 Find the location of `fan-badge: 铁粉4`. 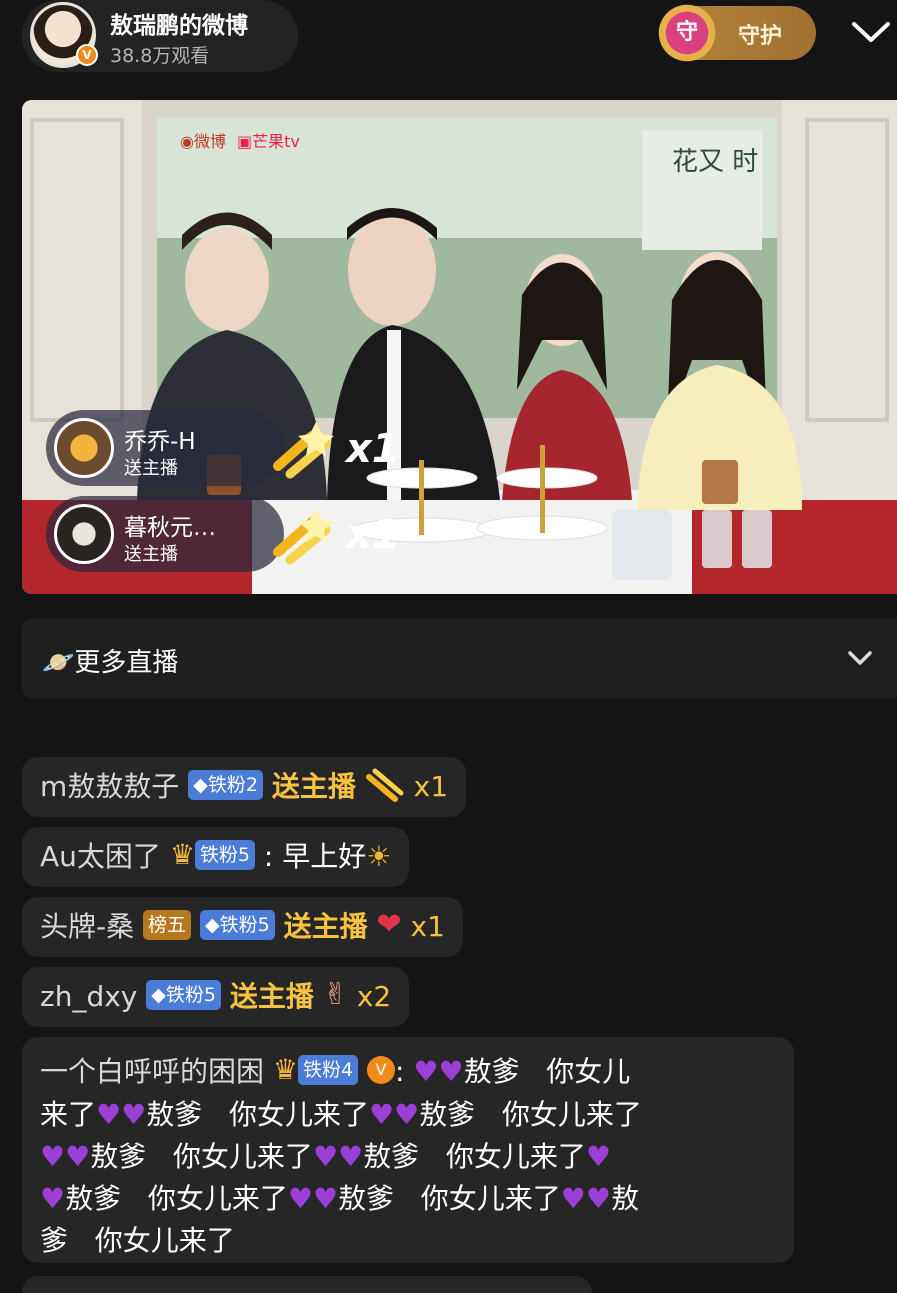

fan-badge: 铁粉4 is located at coordinates (328, 1070).